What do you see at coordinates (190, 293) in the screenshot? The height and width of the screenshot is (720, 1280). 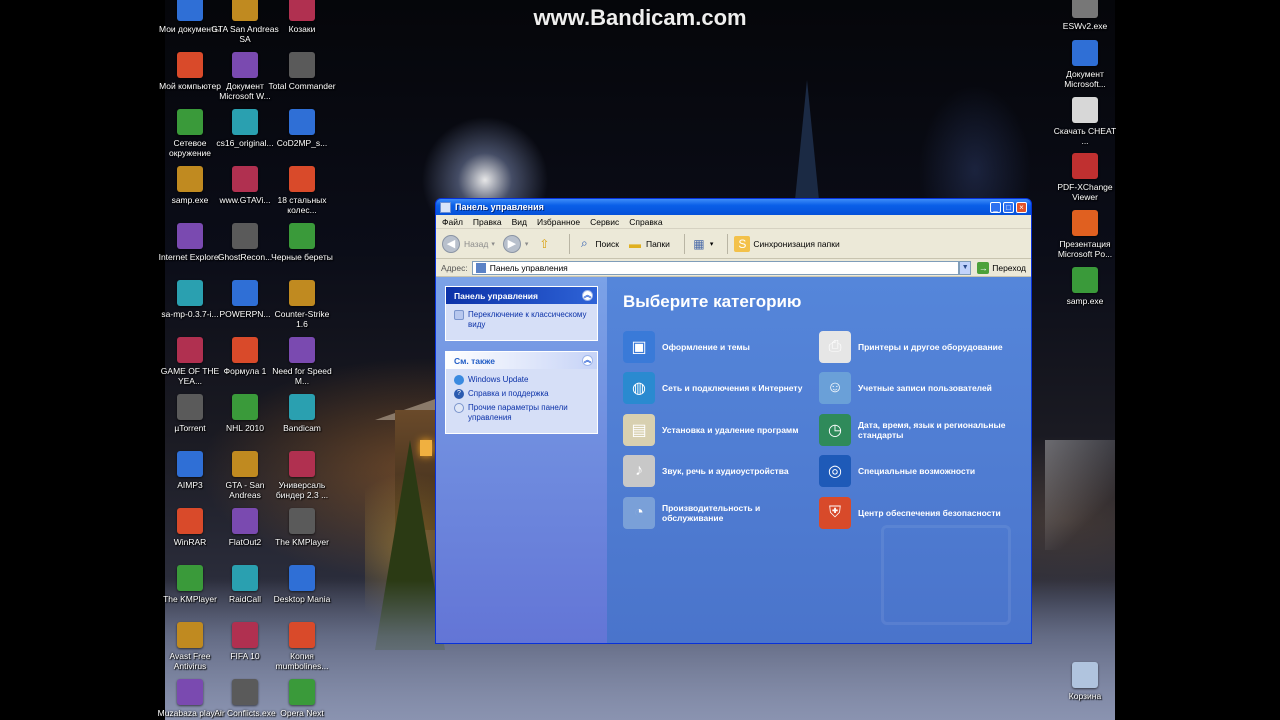 I see `samp-installer-icon` at bounding box center [190, 293].